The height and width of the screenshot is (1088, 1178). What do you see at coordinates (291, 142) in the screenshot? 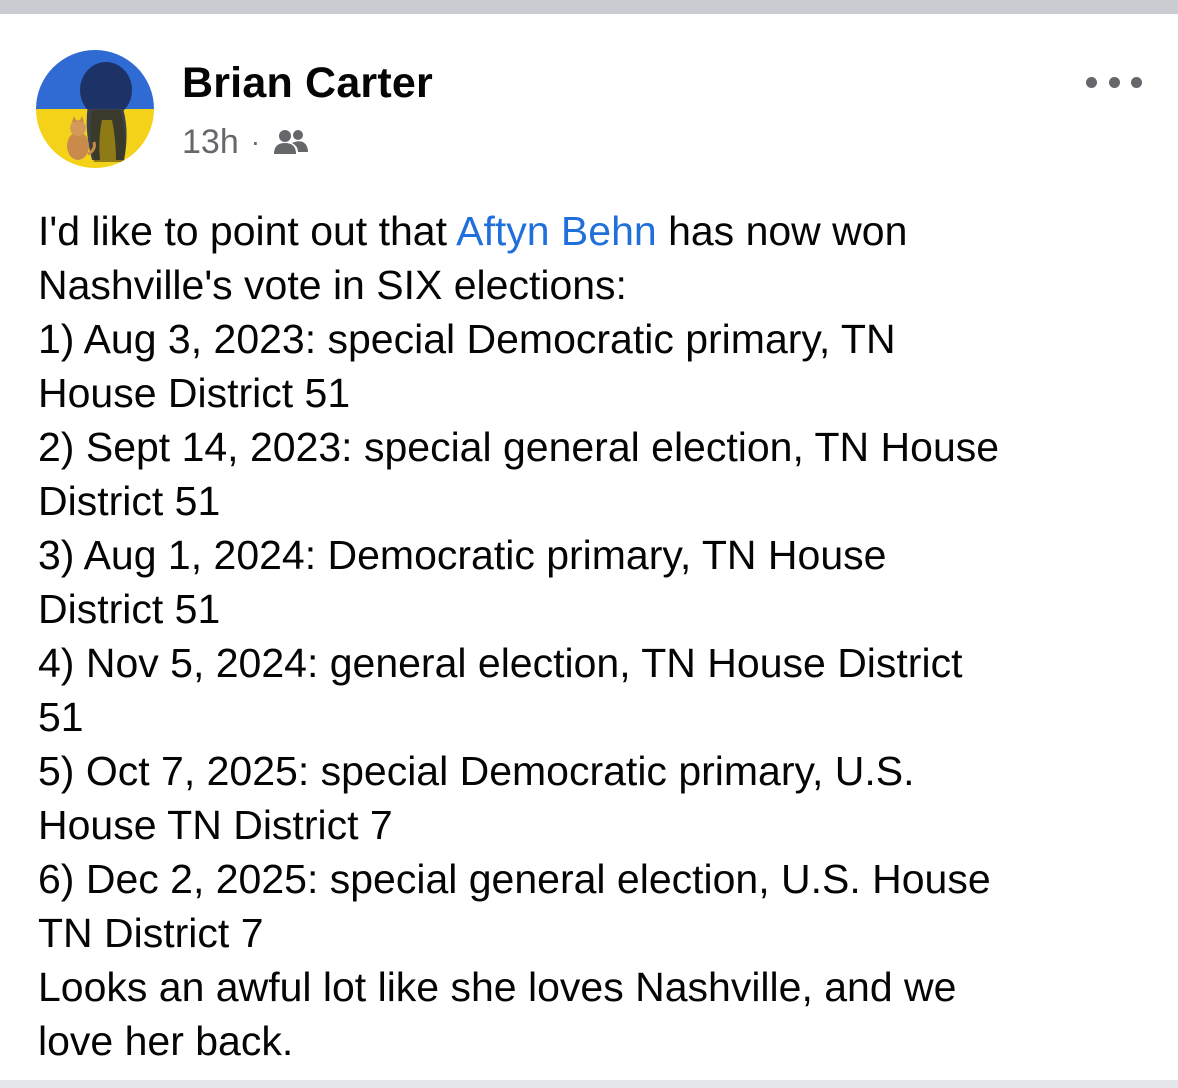
I see `friends-icon` at bounding box center [291, 142].